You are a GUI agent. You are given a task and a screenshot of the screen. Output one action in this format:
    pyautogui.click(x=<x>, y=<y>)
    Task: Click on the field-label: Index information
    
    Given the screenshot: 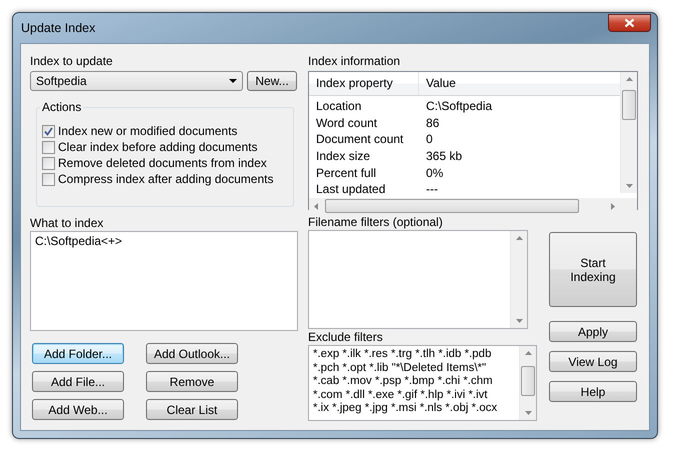 What is the action you would take?
    pyautogui.click(x=355, y=61)
    